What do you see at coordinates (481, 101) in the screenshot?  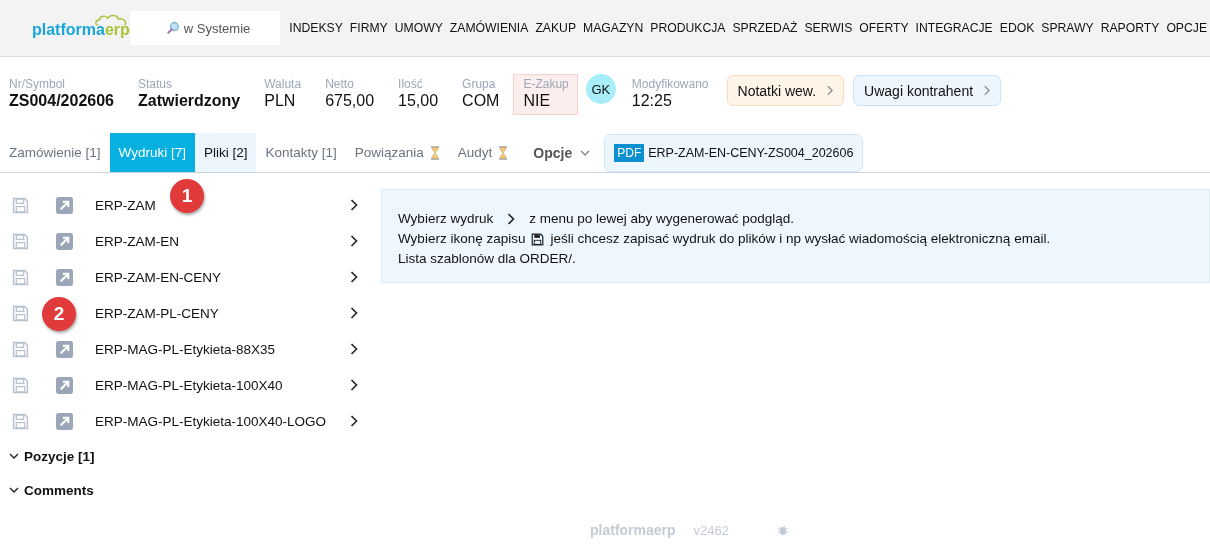 I see `field-value: COM` at bounding box center [481, 101].